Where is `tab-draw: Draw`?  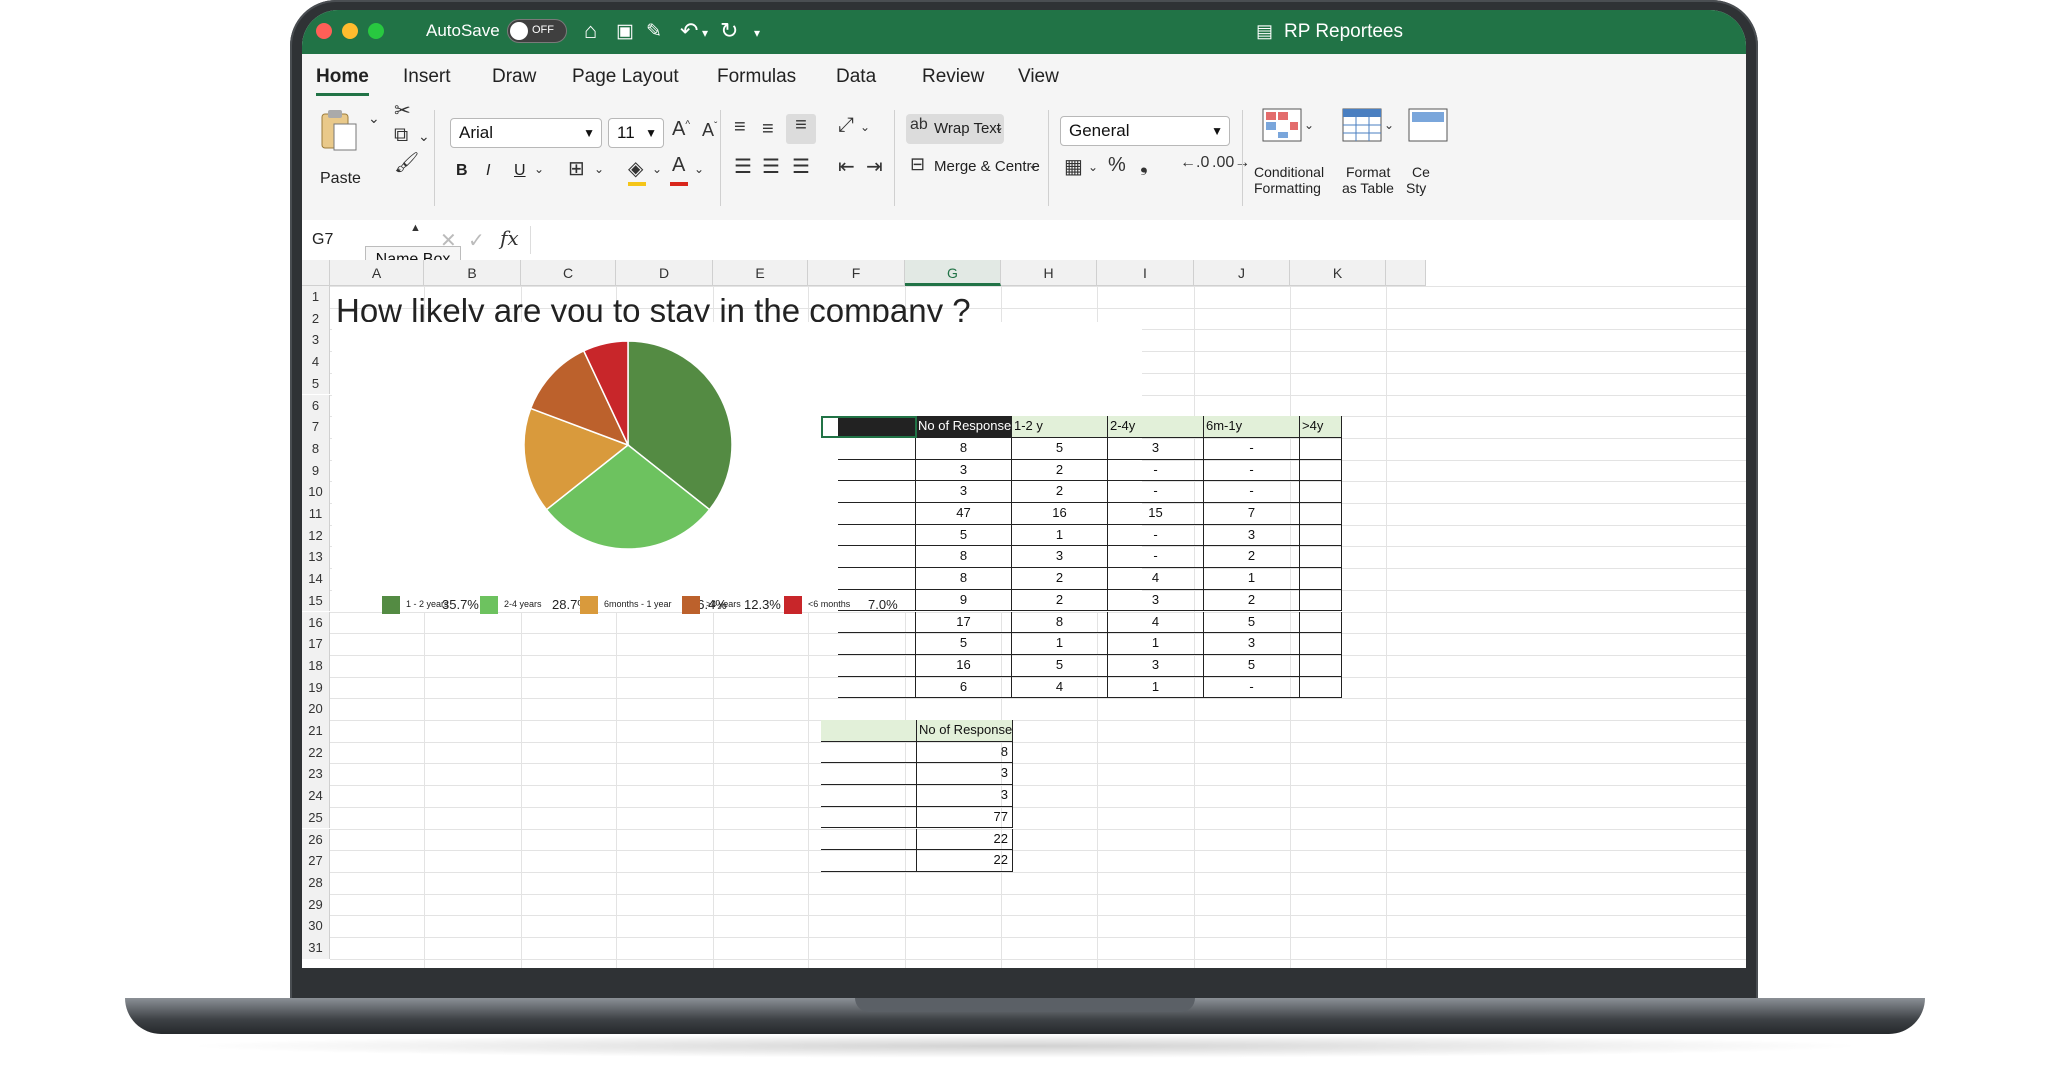 tab-draw: Draw is located at coordinates (514, 77).